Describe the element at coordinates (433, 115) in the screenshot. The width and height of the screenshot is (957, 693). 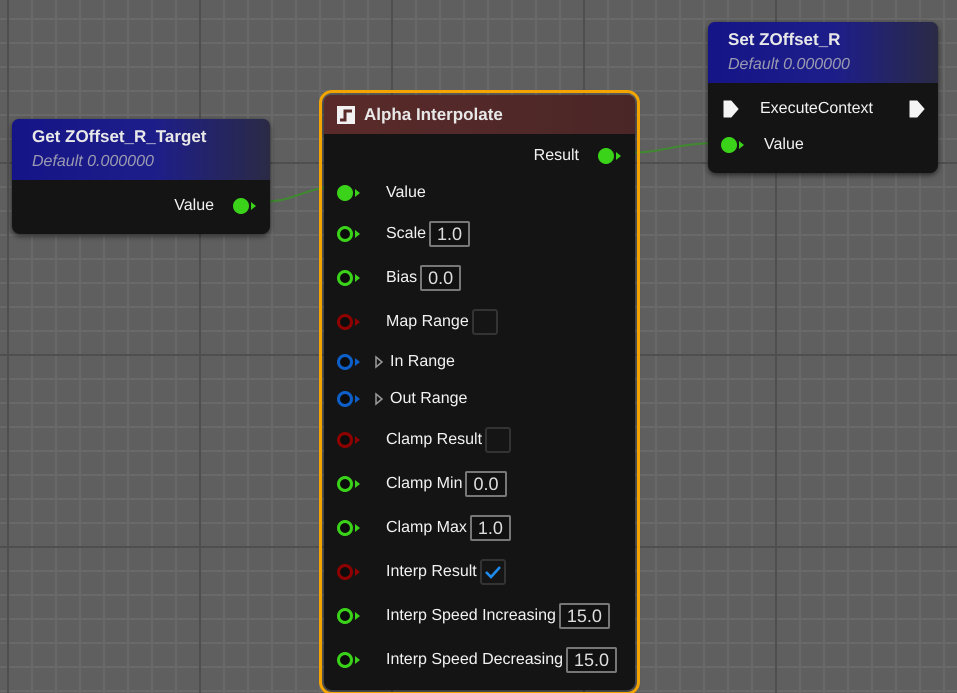
I see `node-title: Alpha Interpolate` at that location.